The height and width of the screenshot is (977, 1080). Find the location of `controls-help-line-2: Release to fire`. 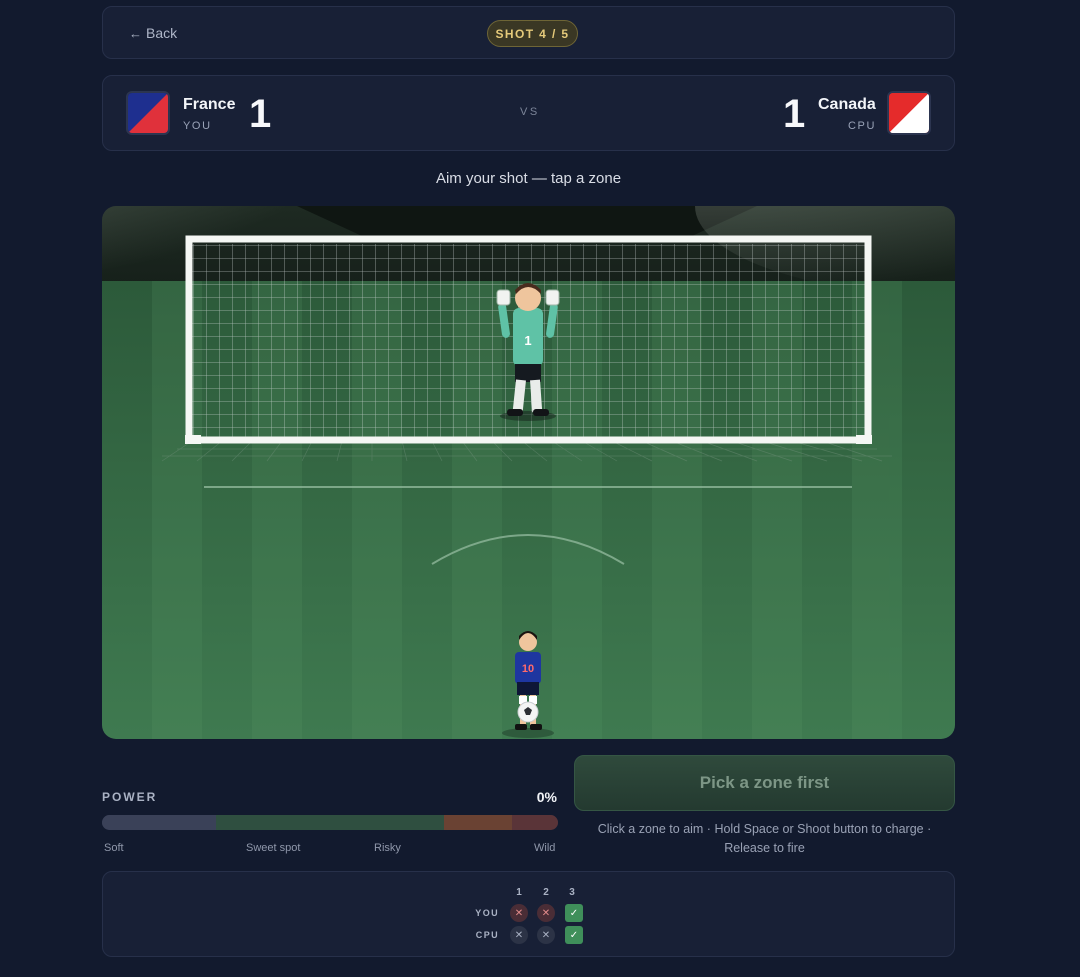

controls-help-line-2: Release to fire is located at coordinates (764, 848).